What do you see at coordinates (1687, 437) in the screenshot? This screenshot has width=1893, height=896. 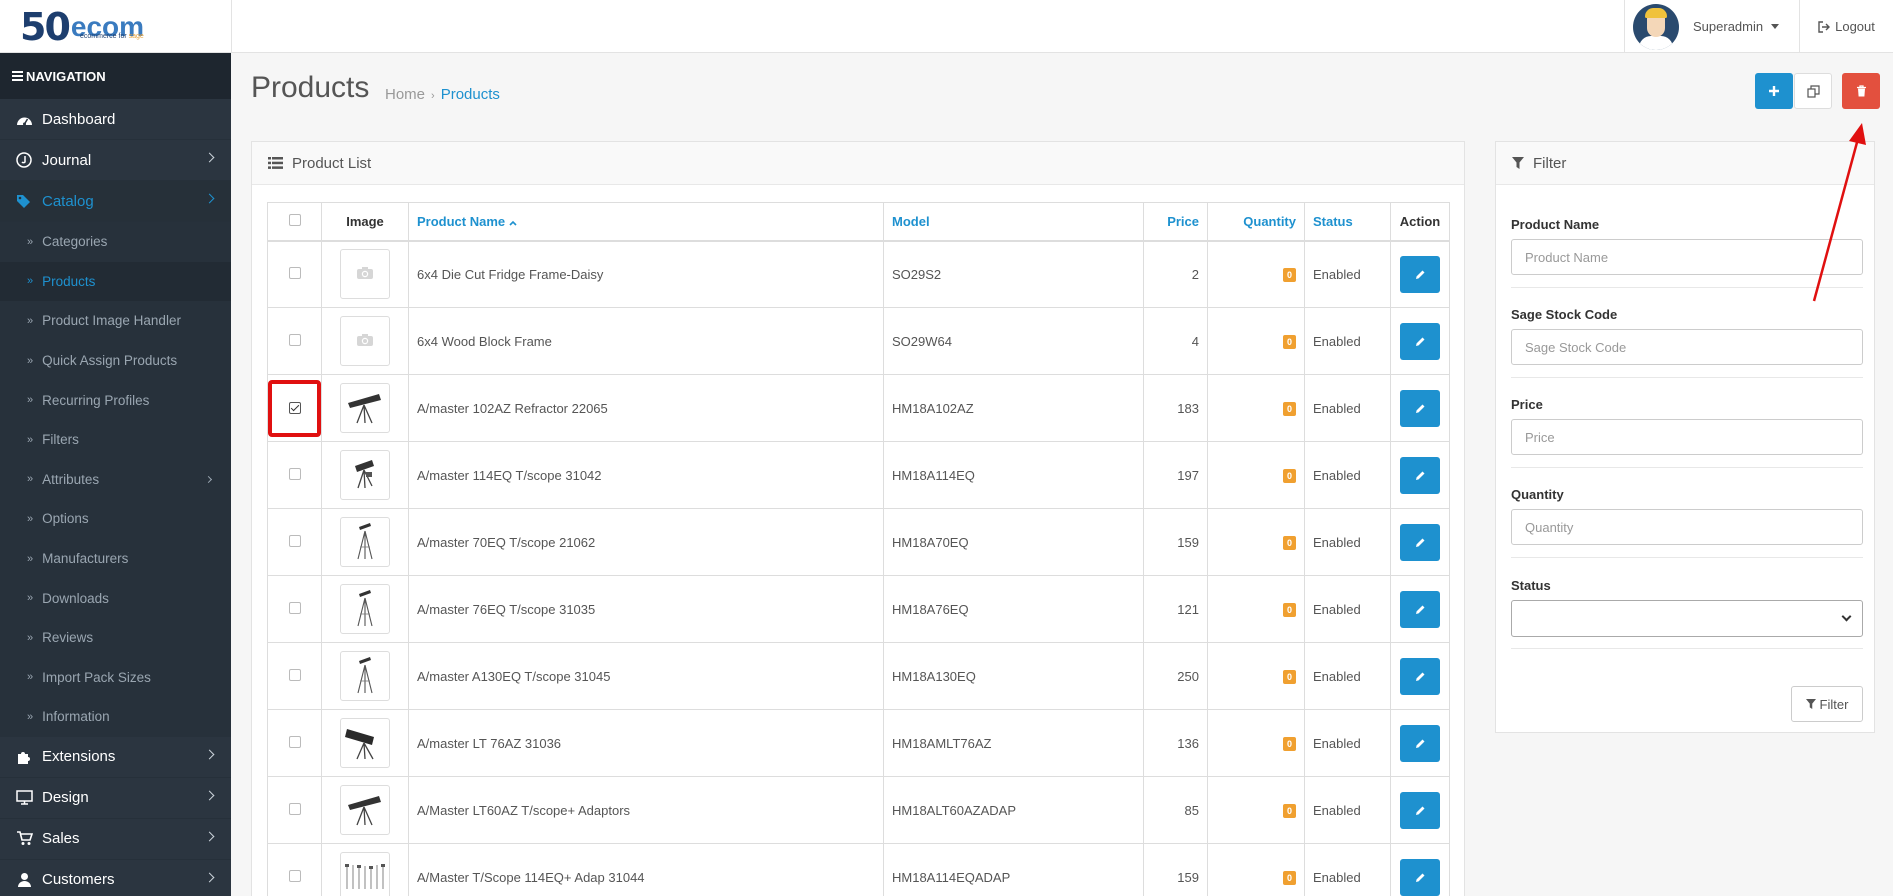 I see `price-input: Price` at bounding box center [1687, 437].